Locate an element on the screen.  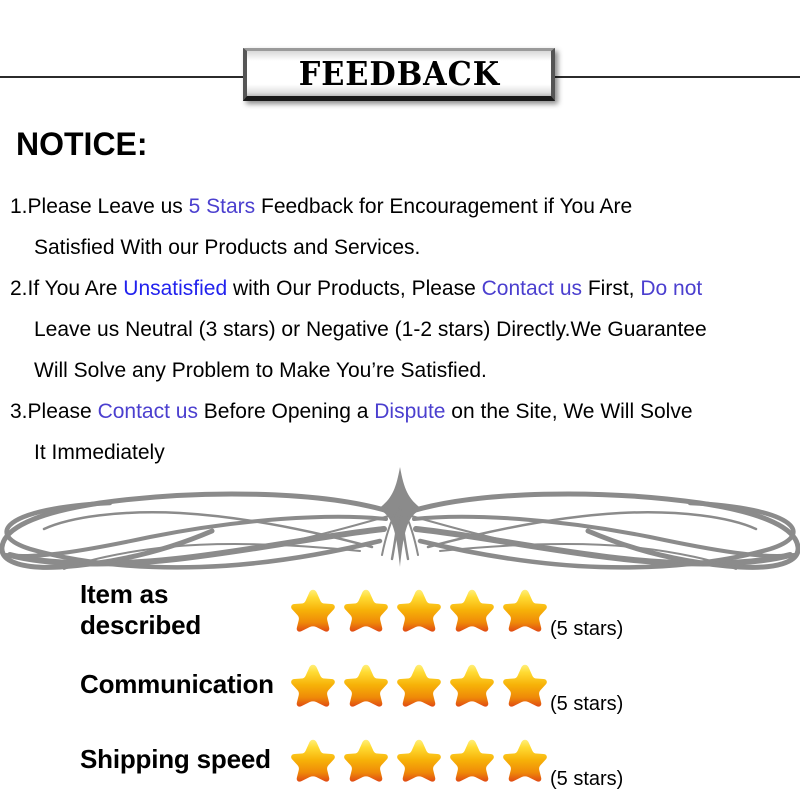
banner-box: FEEDBACK is located at coordinates (399, 74).